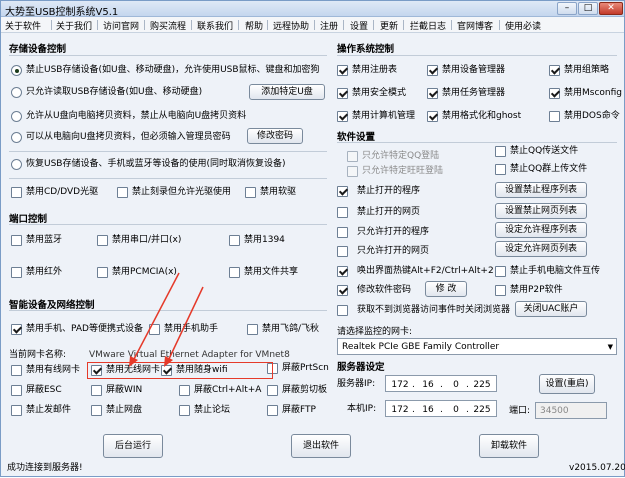 This screenshot has width=625, height=478. I want to click on block-prog-button: 设置禁止程序列表, so click(541, 190).